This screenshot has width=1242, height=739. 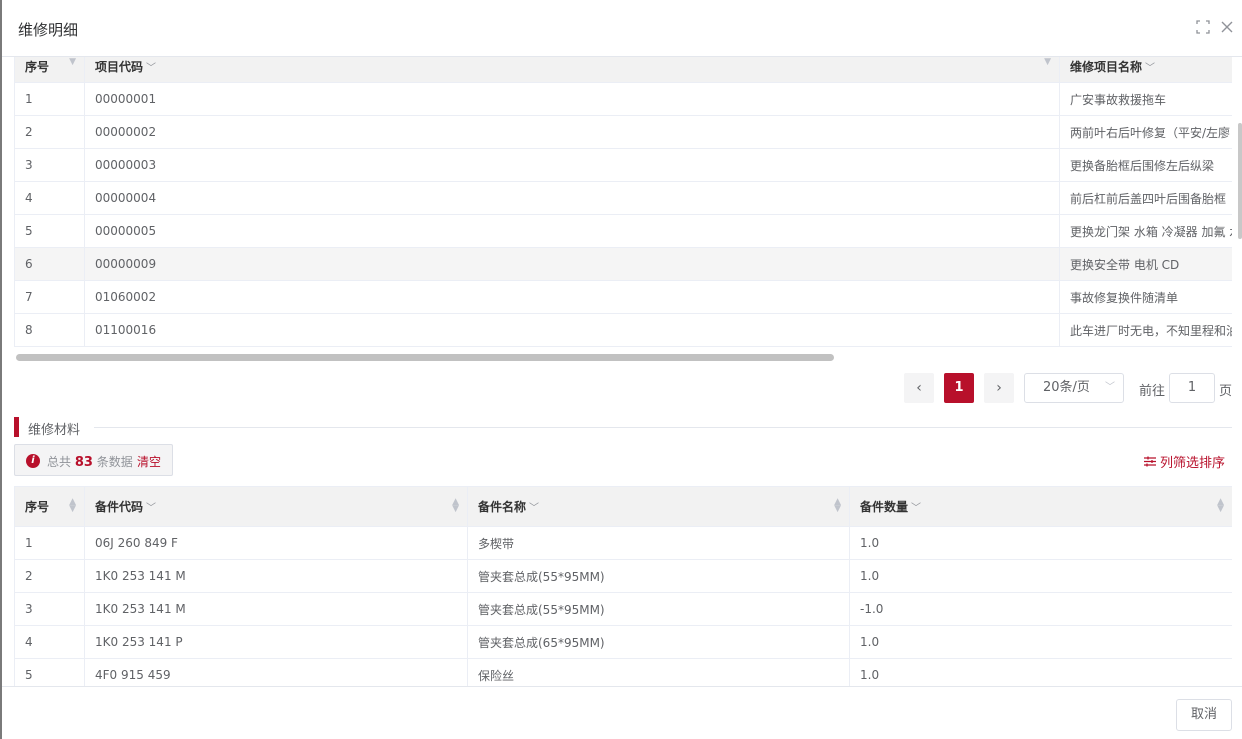 What do you see at coordinates (276, 506) in the screenshot?
I see `column-header-part-code: 备件代码 ﹀ ▲ ▼` at bounding box center [276, 506].